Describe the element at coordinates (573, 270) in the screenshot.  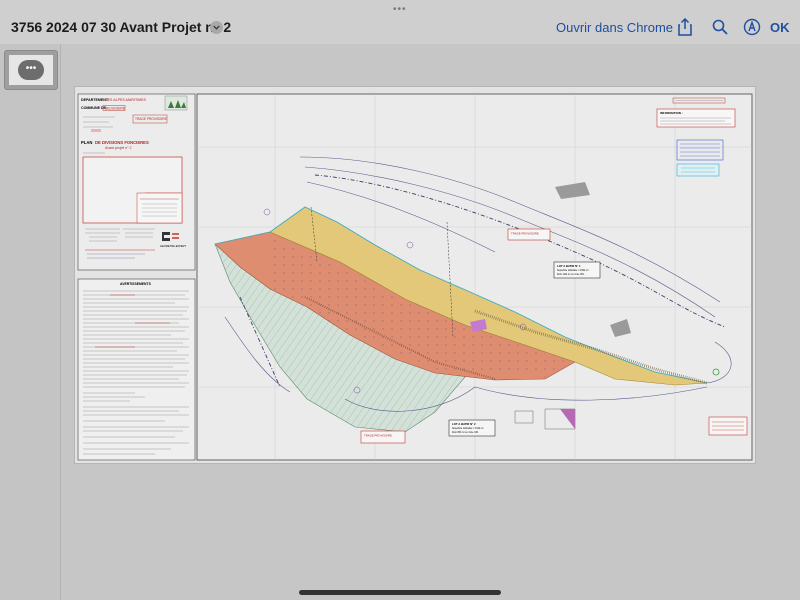
I see `lot1-area: Superficie indicative = 1991 m²` at that location.